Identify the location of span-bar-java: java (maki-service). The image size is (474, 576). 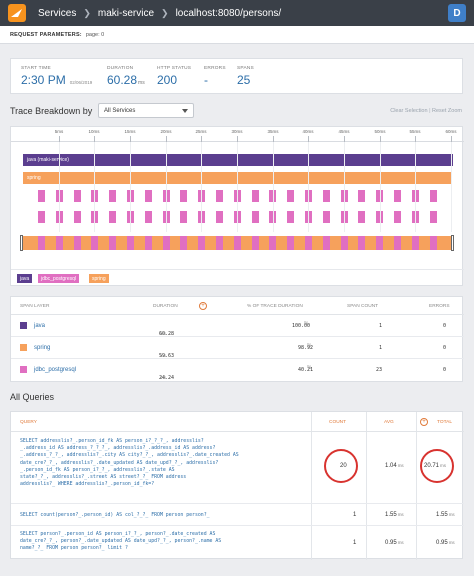
(238, 160).